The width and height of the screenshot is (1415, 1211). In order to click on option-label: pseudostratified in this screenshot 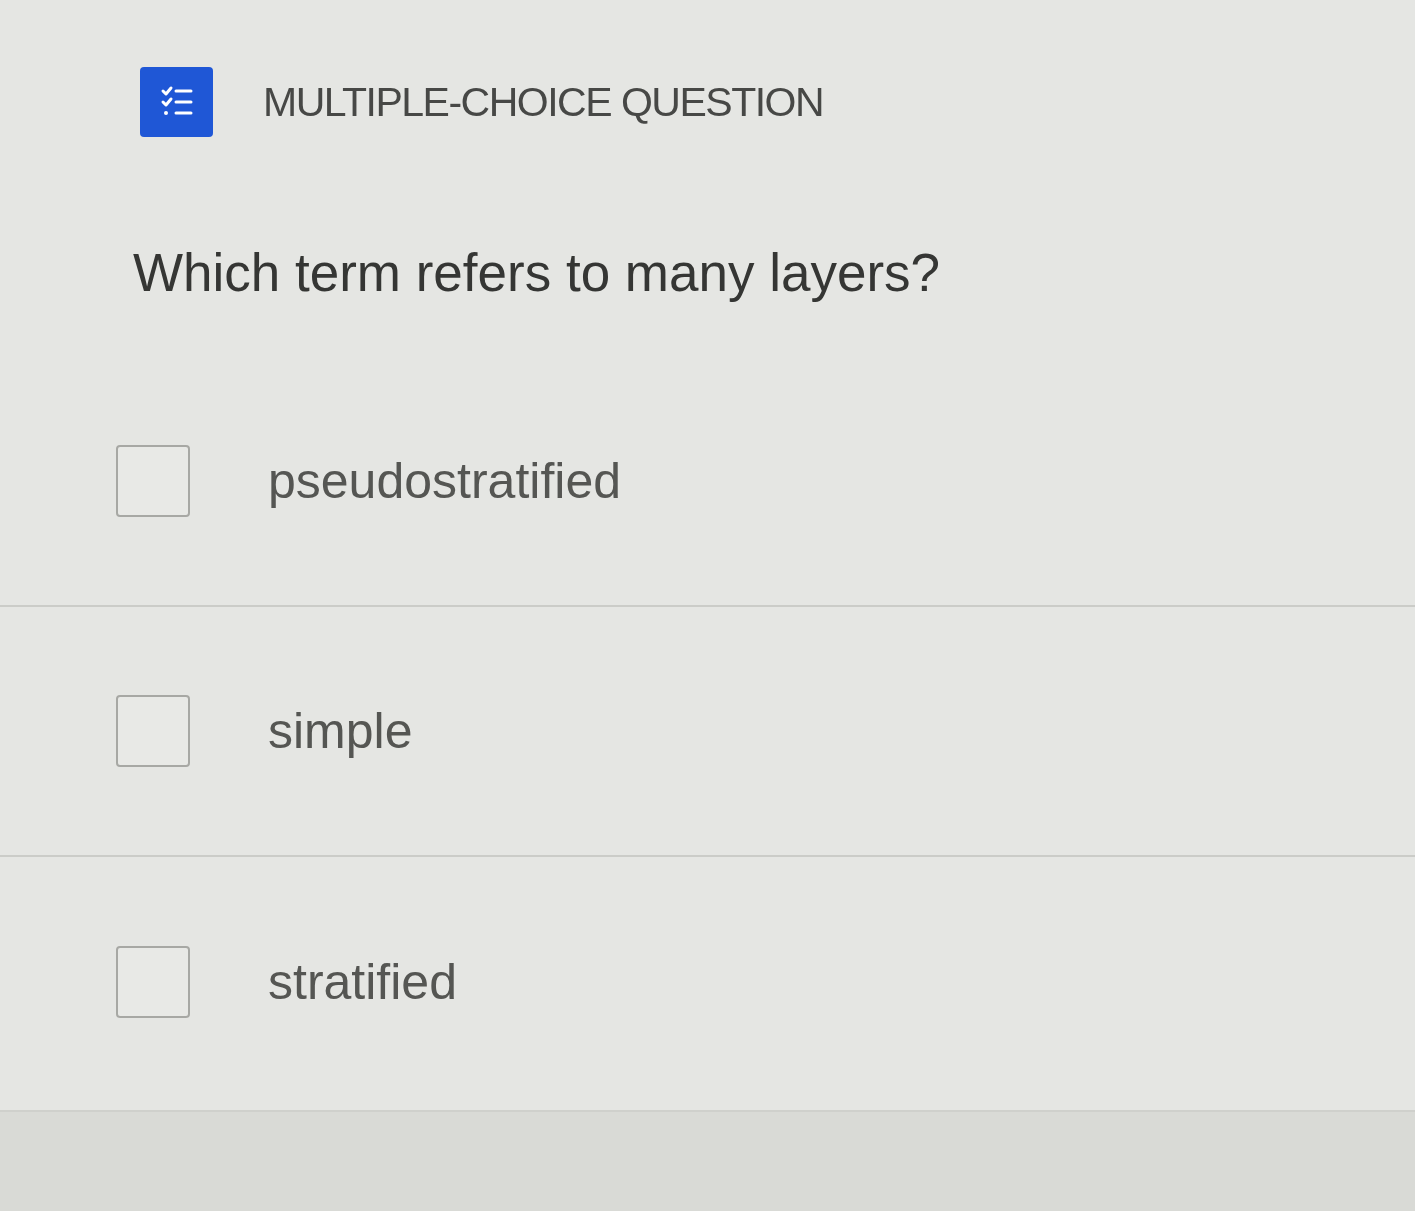, I will do `click(444, 480)`.